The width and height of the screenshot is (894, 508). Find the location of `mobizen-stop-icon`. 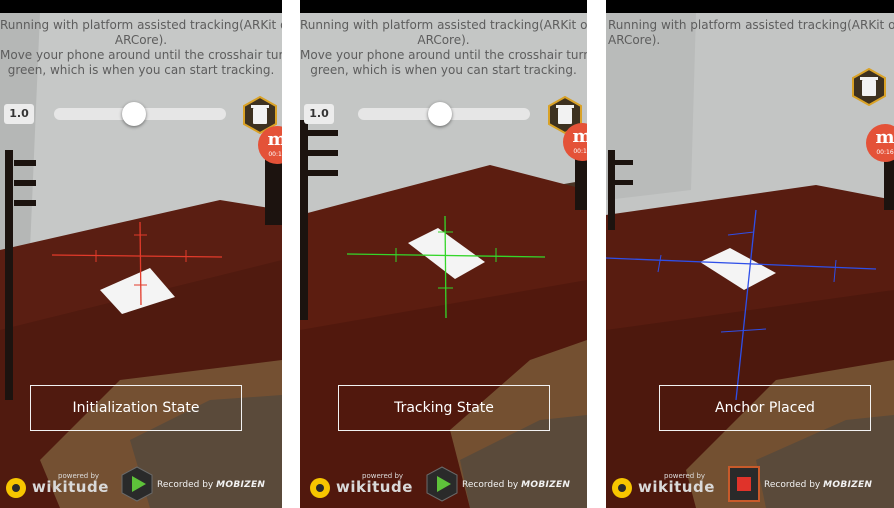

mobizen-stop-icon is located at coordinates (744, 484).